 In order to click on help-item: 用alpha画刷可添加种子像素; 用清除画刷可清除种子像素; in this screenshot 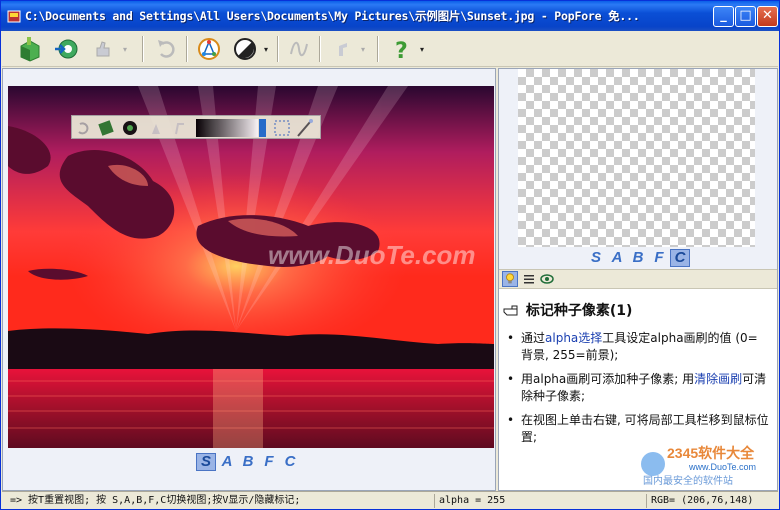, I will do `click(638, 388)`.